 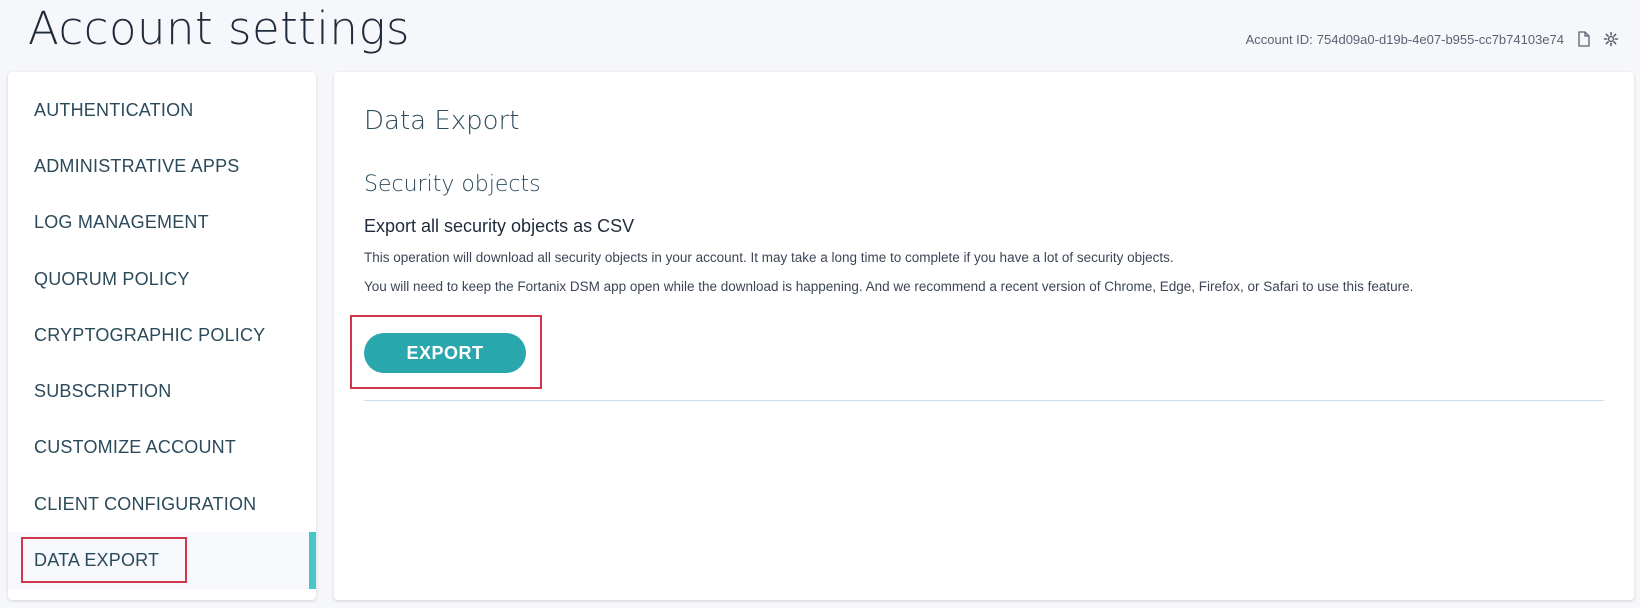 I want to click on sidebar-item-data-export: DATA EXPORT, so click(x=162, y=560).